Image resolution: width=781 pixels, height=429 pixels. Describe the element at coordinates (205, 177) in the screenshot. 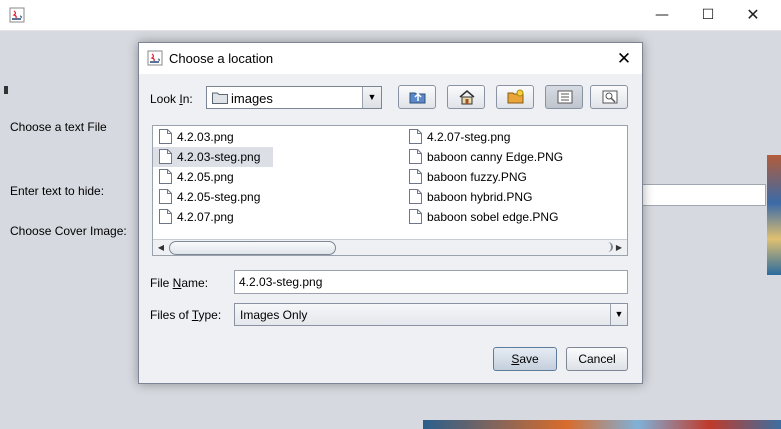

I see `file-name: 4.2.05.png` at that location.